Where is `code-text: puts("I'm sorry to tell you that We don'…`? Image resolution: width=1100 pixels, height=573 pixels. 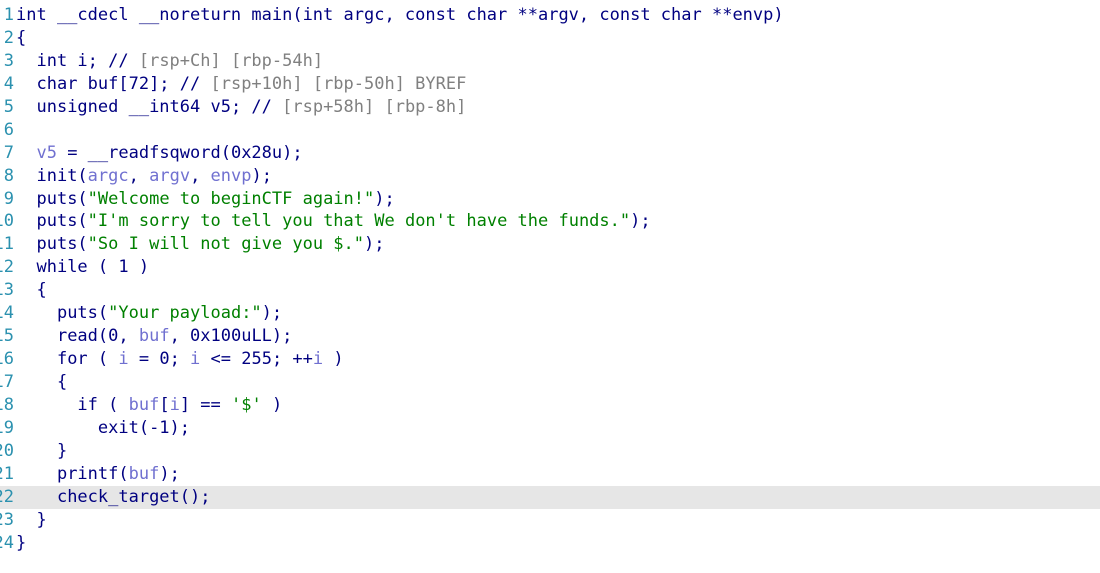 code-text: puts("I'm sorry to tell you that We don'… is located at coordinates (333, 221).